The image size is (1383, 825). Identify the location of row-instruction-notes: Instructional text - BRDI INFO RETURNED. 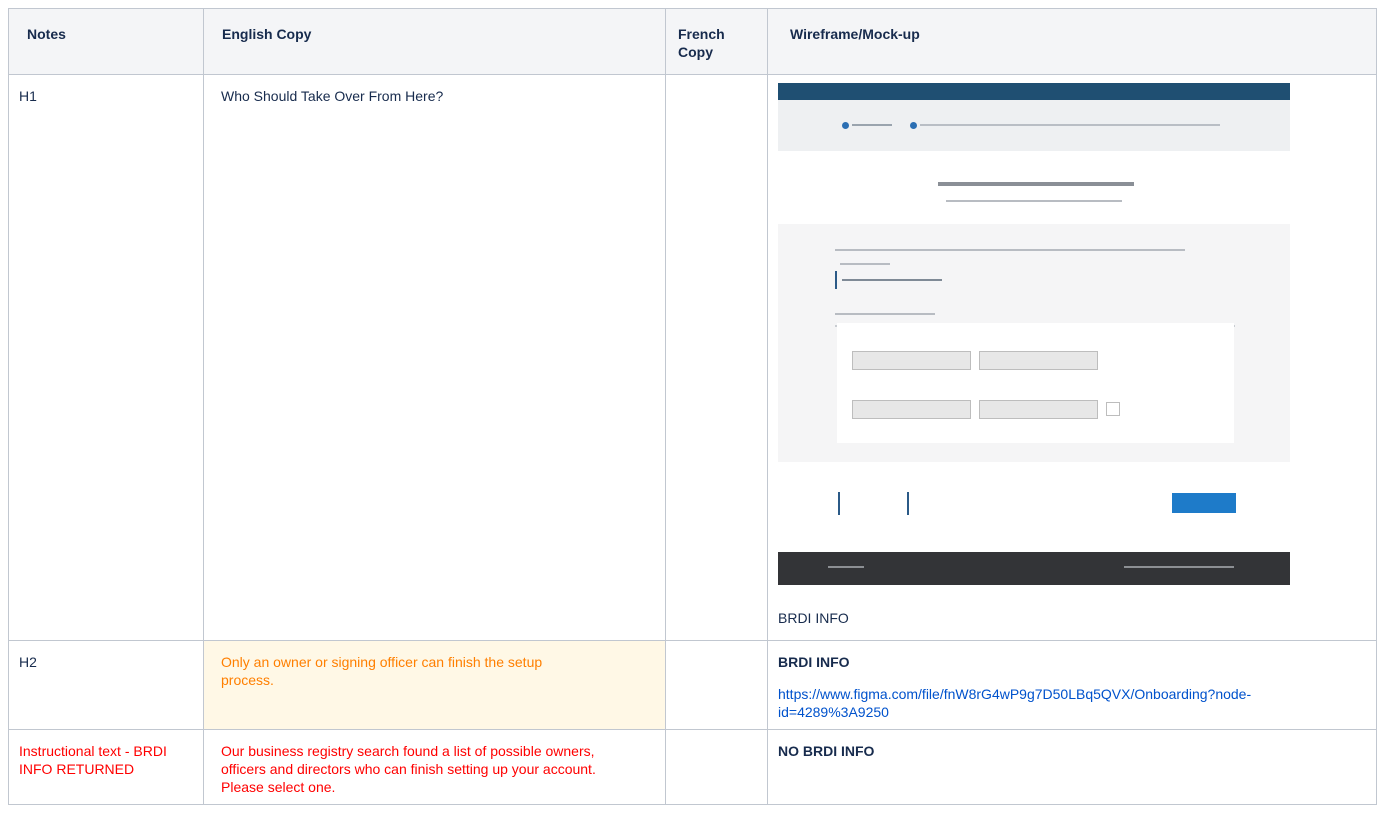
(106, 767).